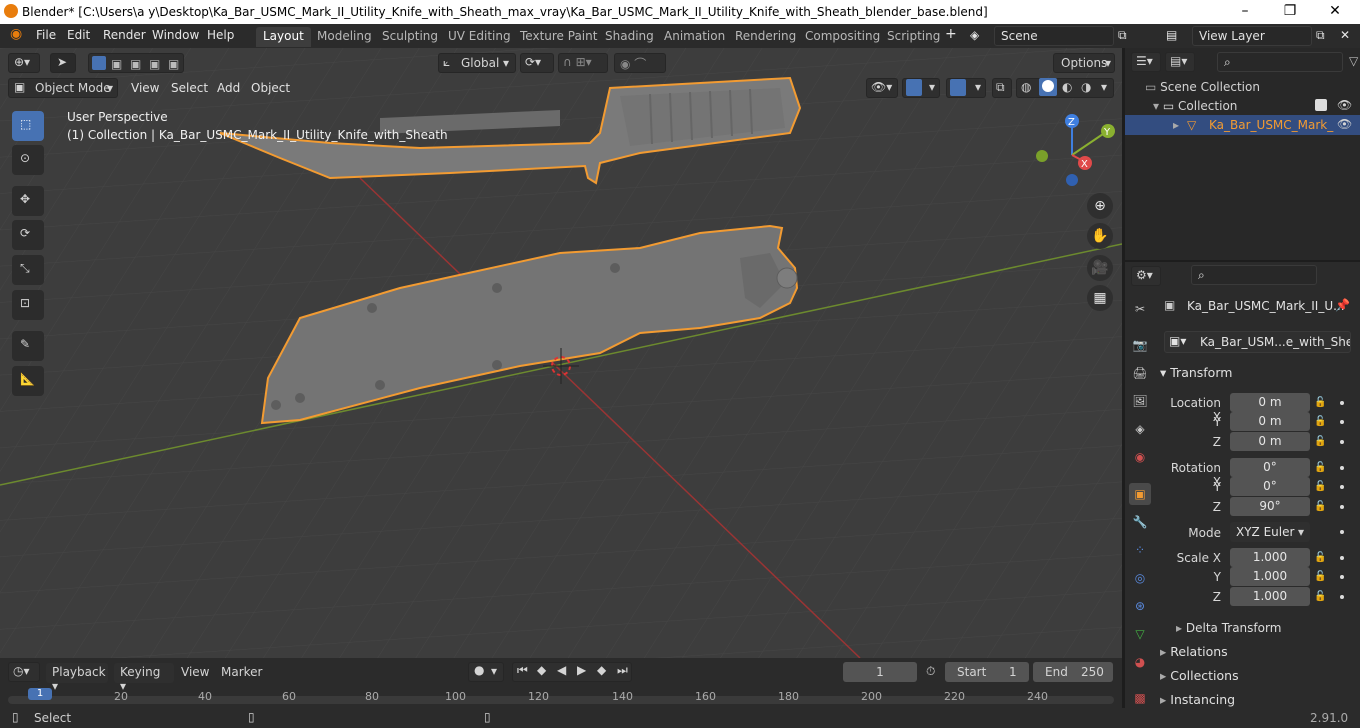 The height and width of the screenshot is (728, 1360). Describe the element at coordinates (1140, 634) in the screenshot. I see `data-tab-icon: ▽` at that location.